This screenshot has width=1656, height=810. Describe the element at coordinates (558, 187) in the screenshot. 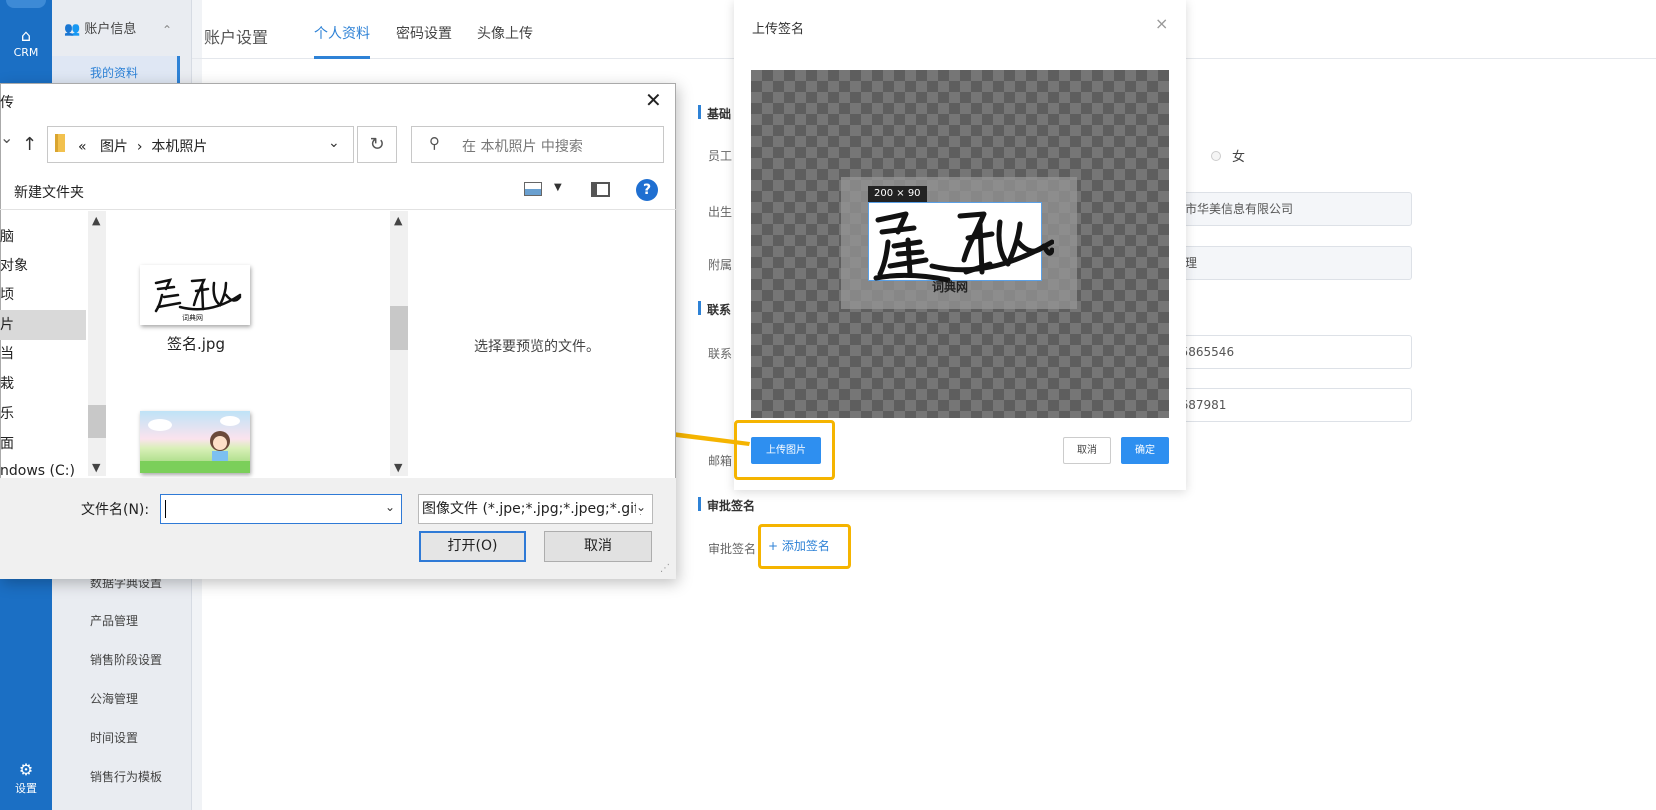

I see `view-dropdown-icon: ▼` at that location.